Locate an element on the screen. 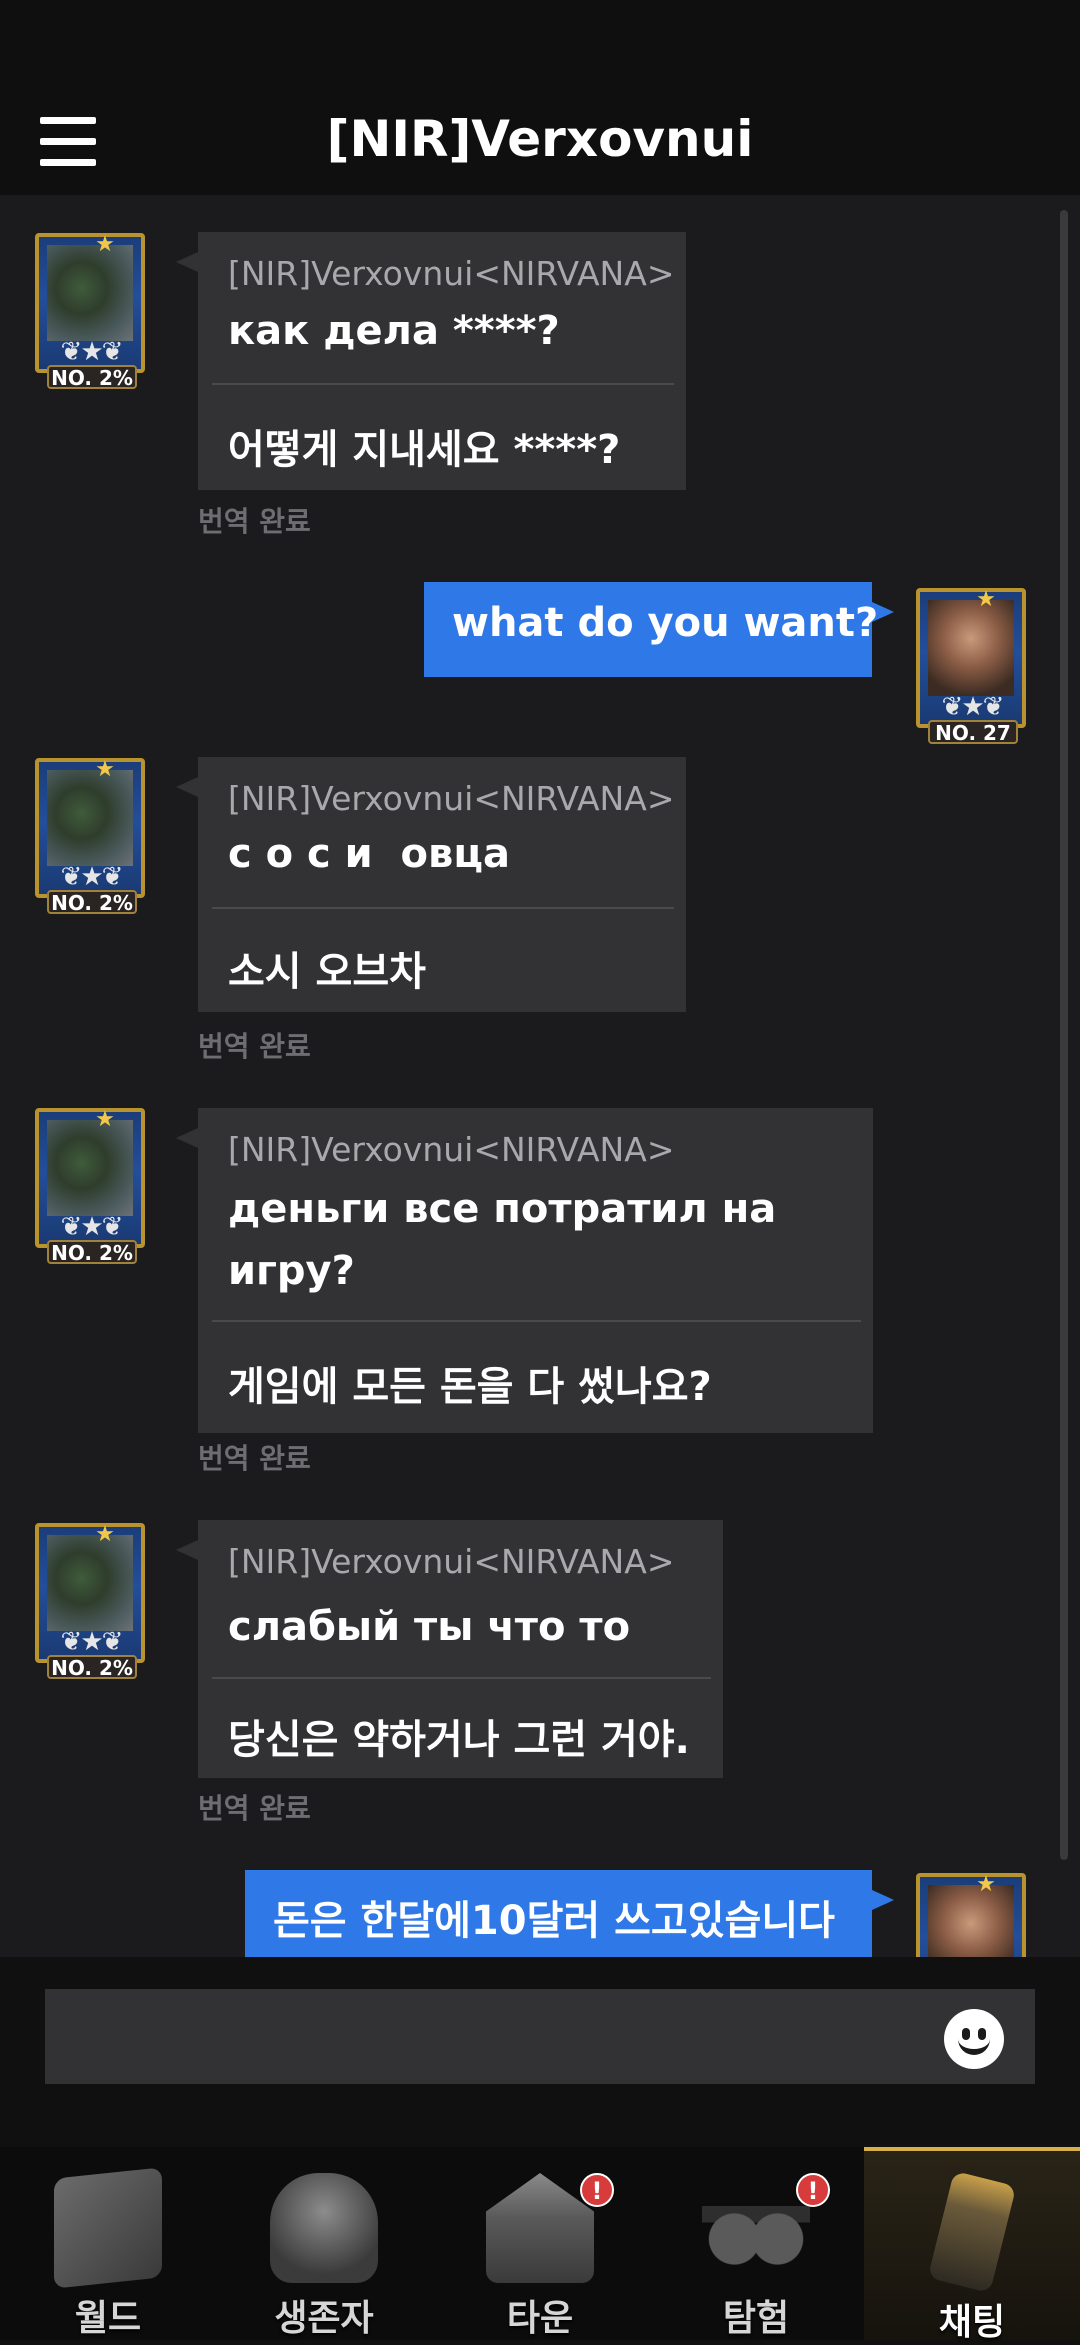 The image size is (1080, 2345). nav-tab-world: 월드 is located at coordinates (108, 2243).